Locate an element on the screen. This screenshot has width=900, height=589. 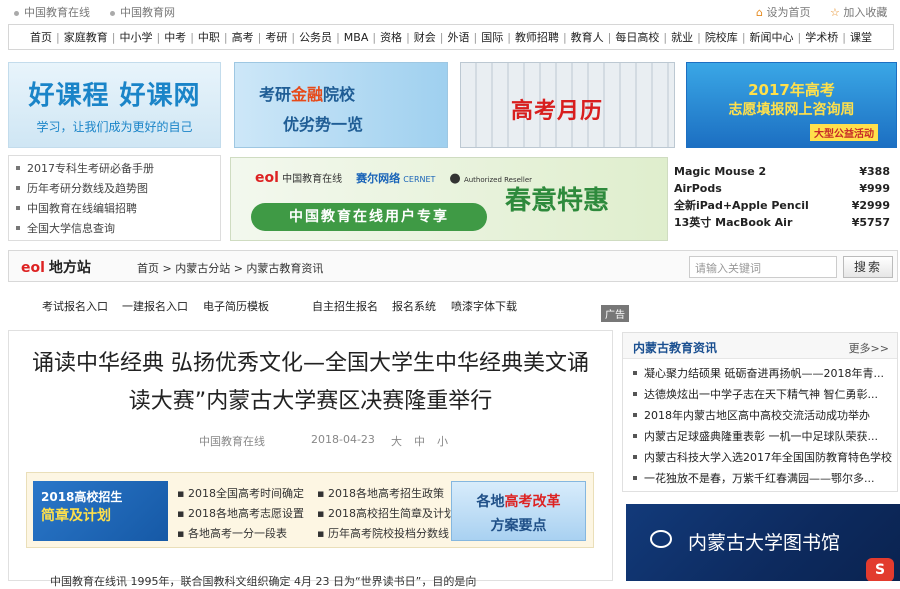
gaokao-link-label: 各地高考一分一段表 is located at coordinates (237, 533).